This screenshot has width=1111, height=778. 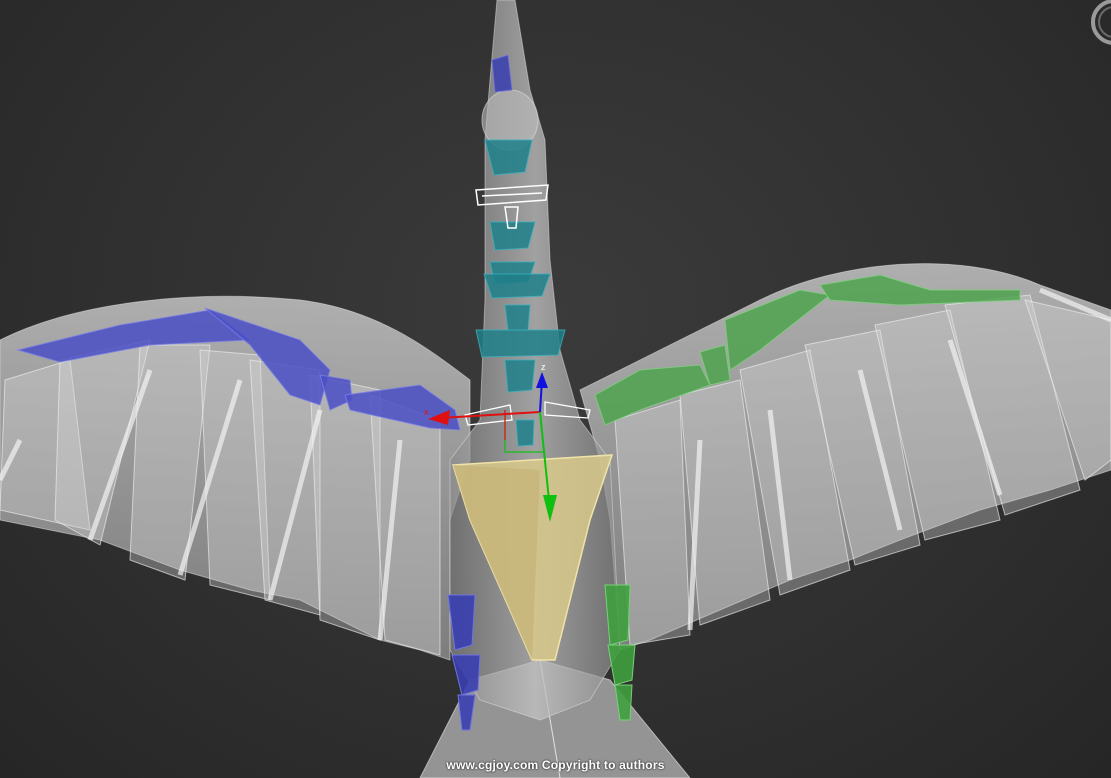 What do you see at coordinates (1099, 24) in the screenshot?
I see `viewcube-ring-icon` at bounding box center [1099, 24].